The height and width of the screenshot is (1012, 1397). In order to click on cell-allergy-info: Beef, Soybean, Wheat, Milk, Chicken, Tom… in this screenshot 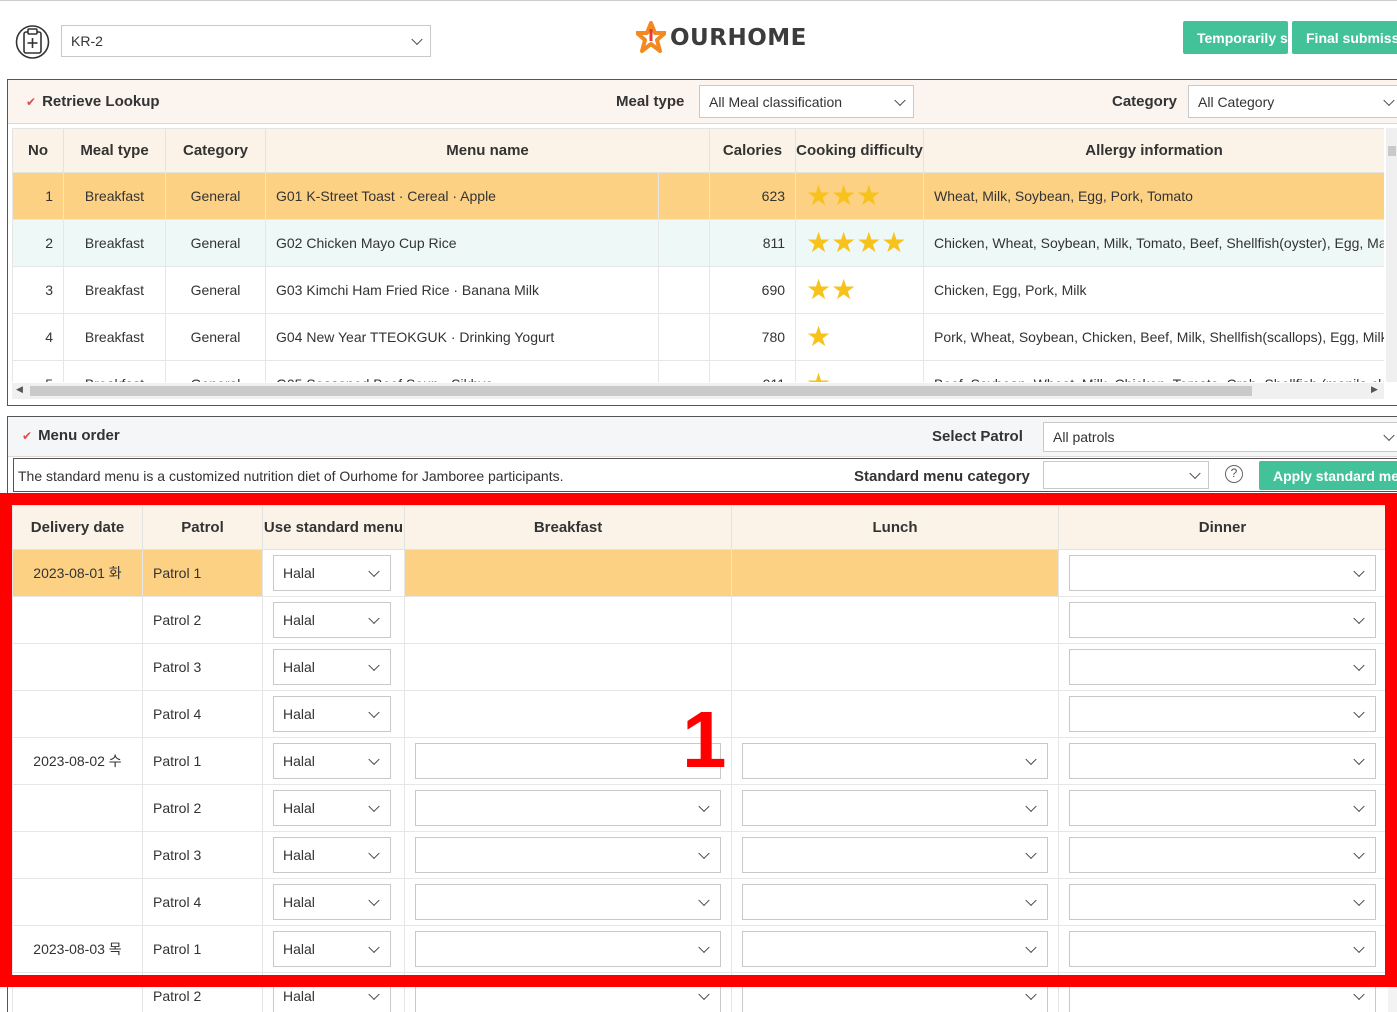, I will do `click(1153, 371)`.